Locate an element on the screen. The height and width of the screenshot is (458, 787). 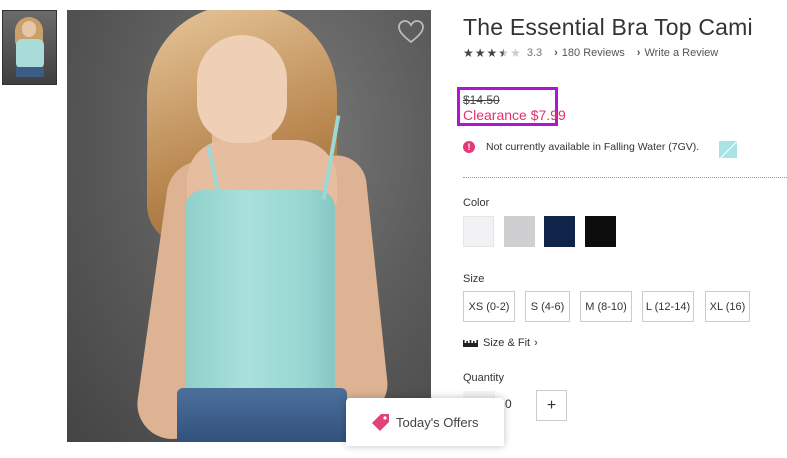
write-review-label: Write a Review is located at coordinates (681, 53).